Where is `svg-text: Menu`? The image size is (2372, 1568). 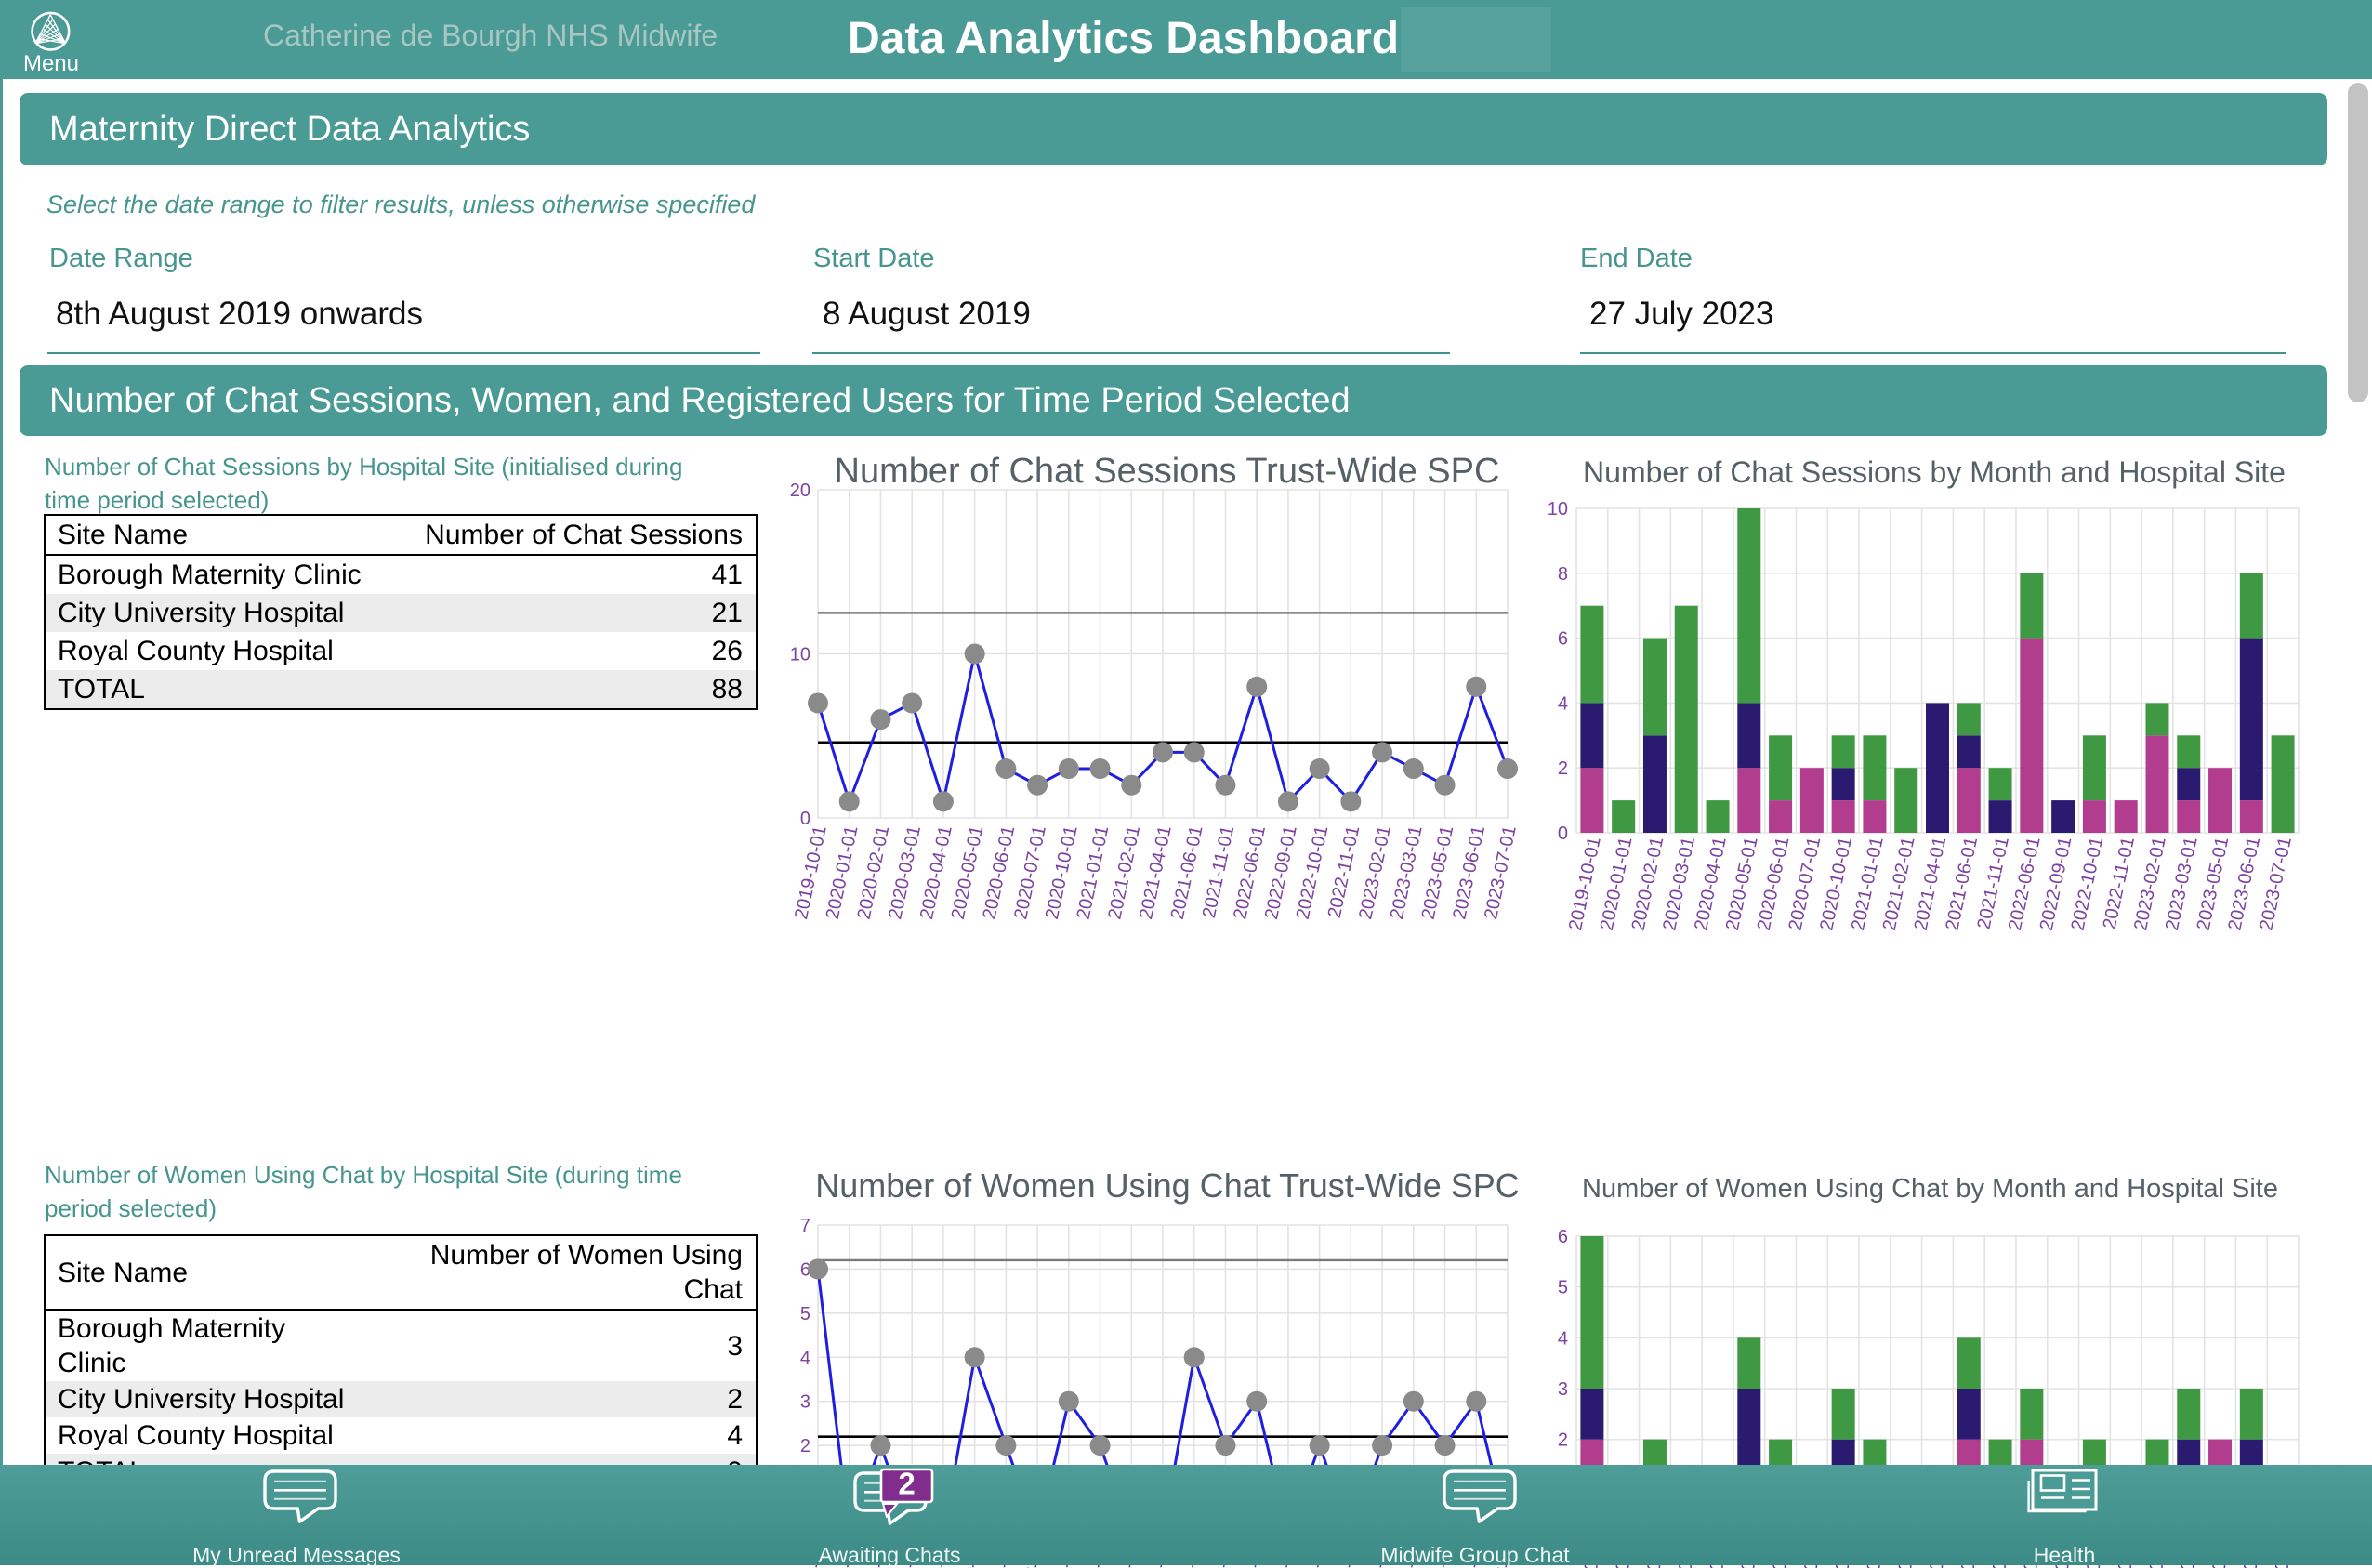 svg-text: Menu is located at coordinates (51, 64).